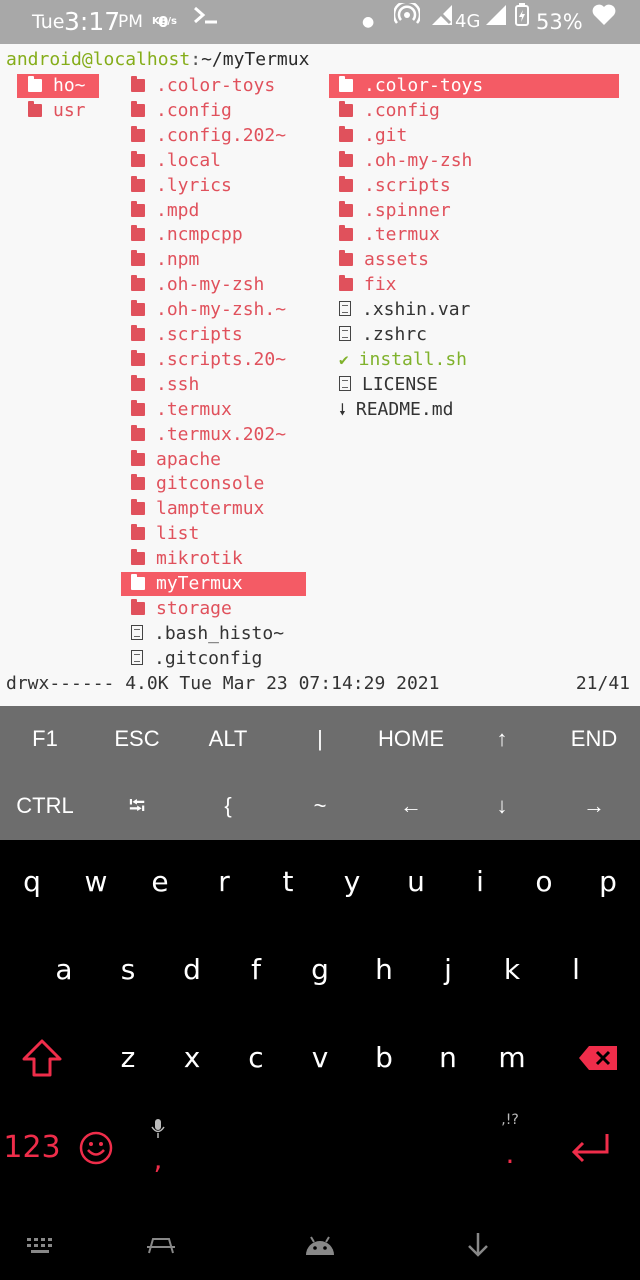  What do you see at coordinates (57, 111) in the screenshot?
I see `folder-entry-usr: usr` at bounding box center [57, 111].